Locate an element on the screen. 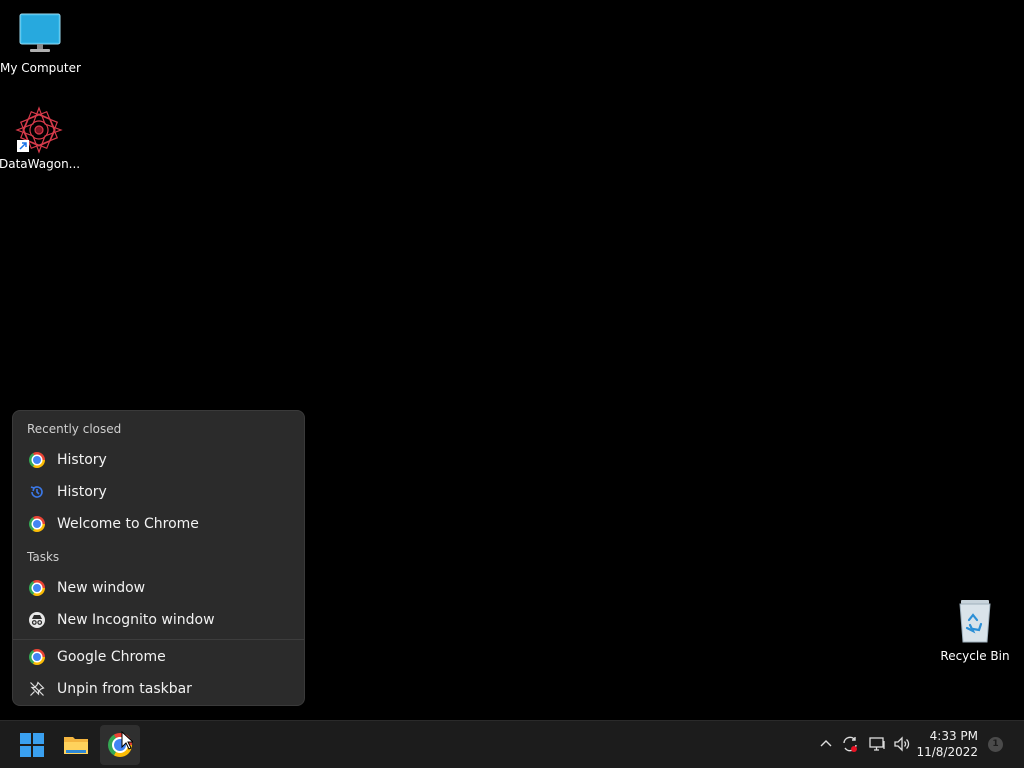 The image size is (1024, 768). jumplist-item-label: Google Chrome is located at coordinates (111, 657).